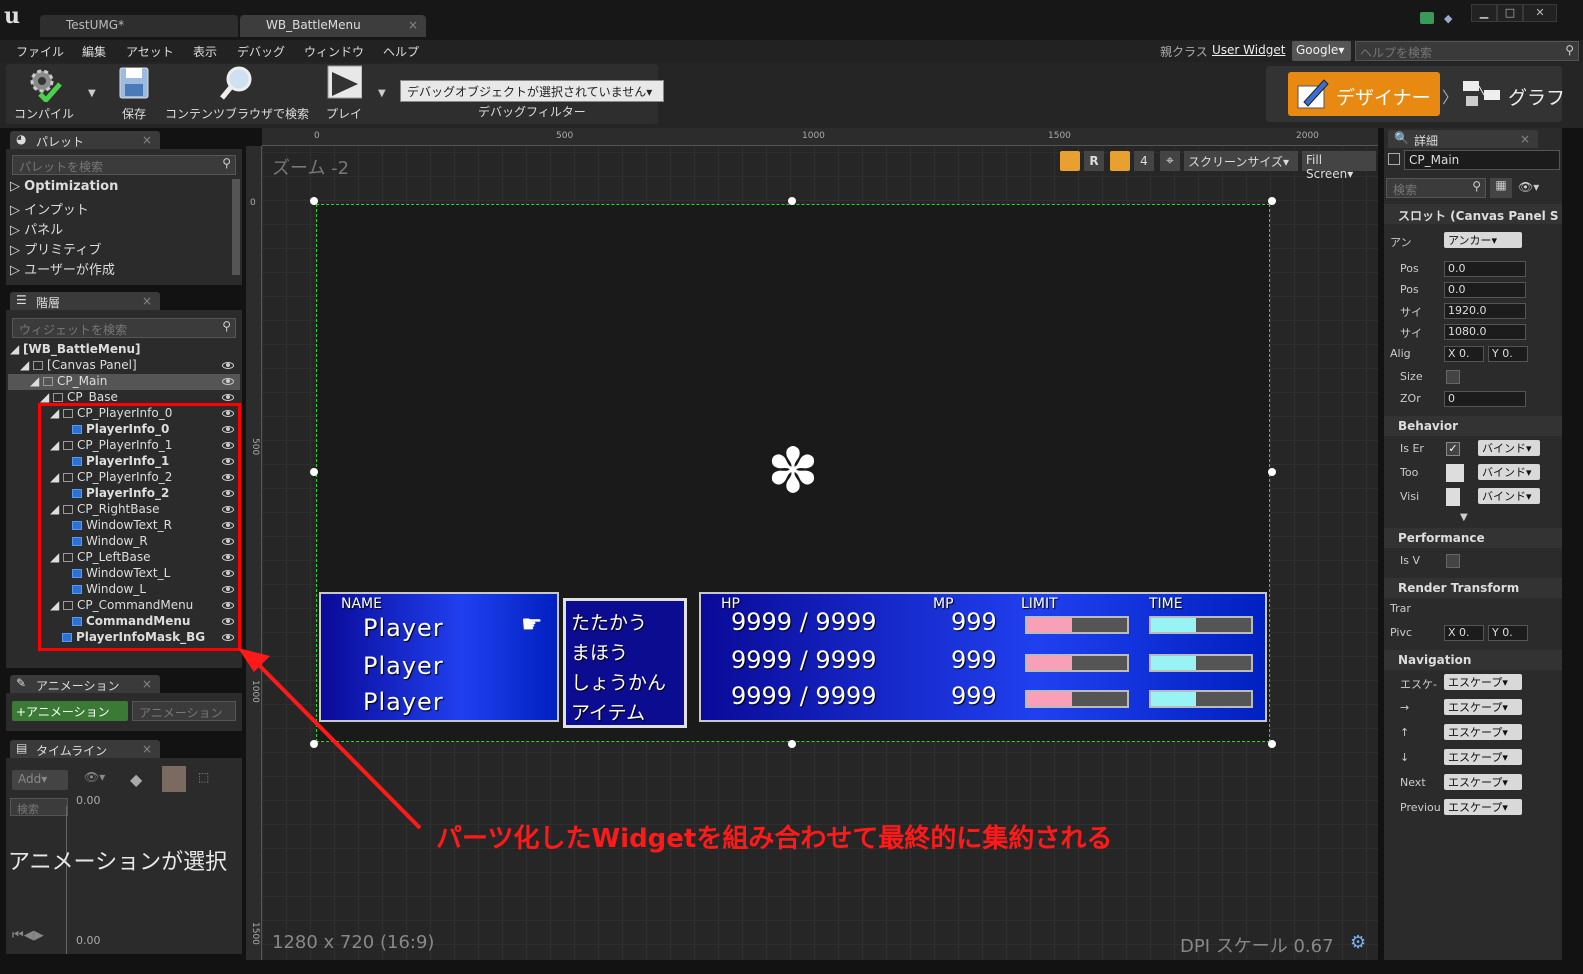 Image resolution: width=1583 pixels, height=974 pixels. I want to click on tooltip-row: Too バインド▾, so click(1473, 474).